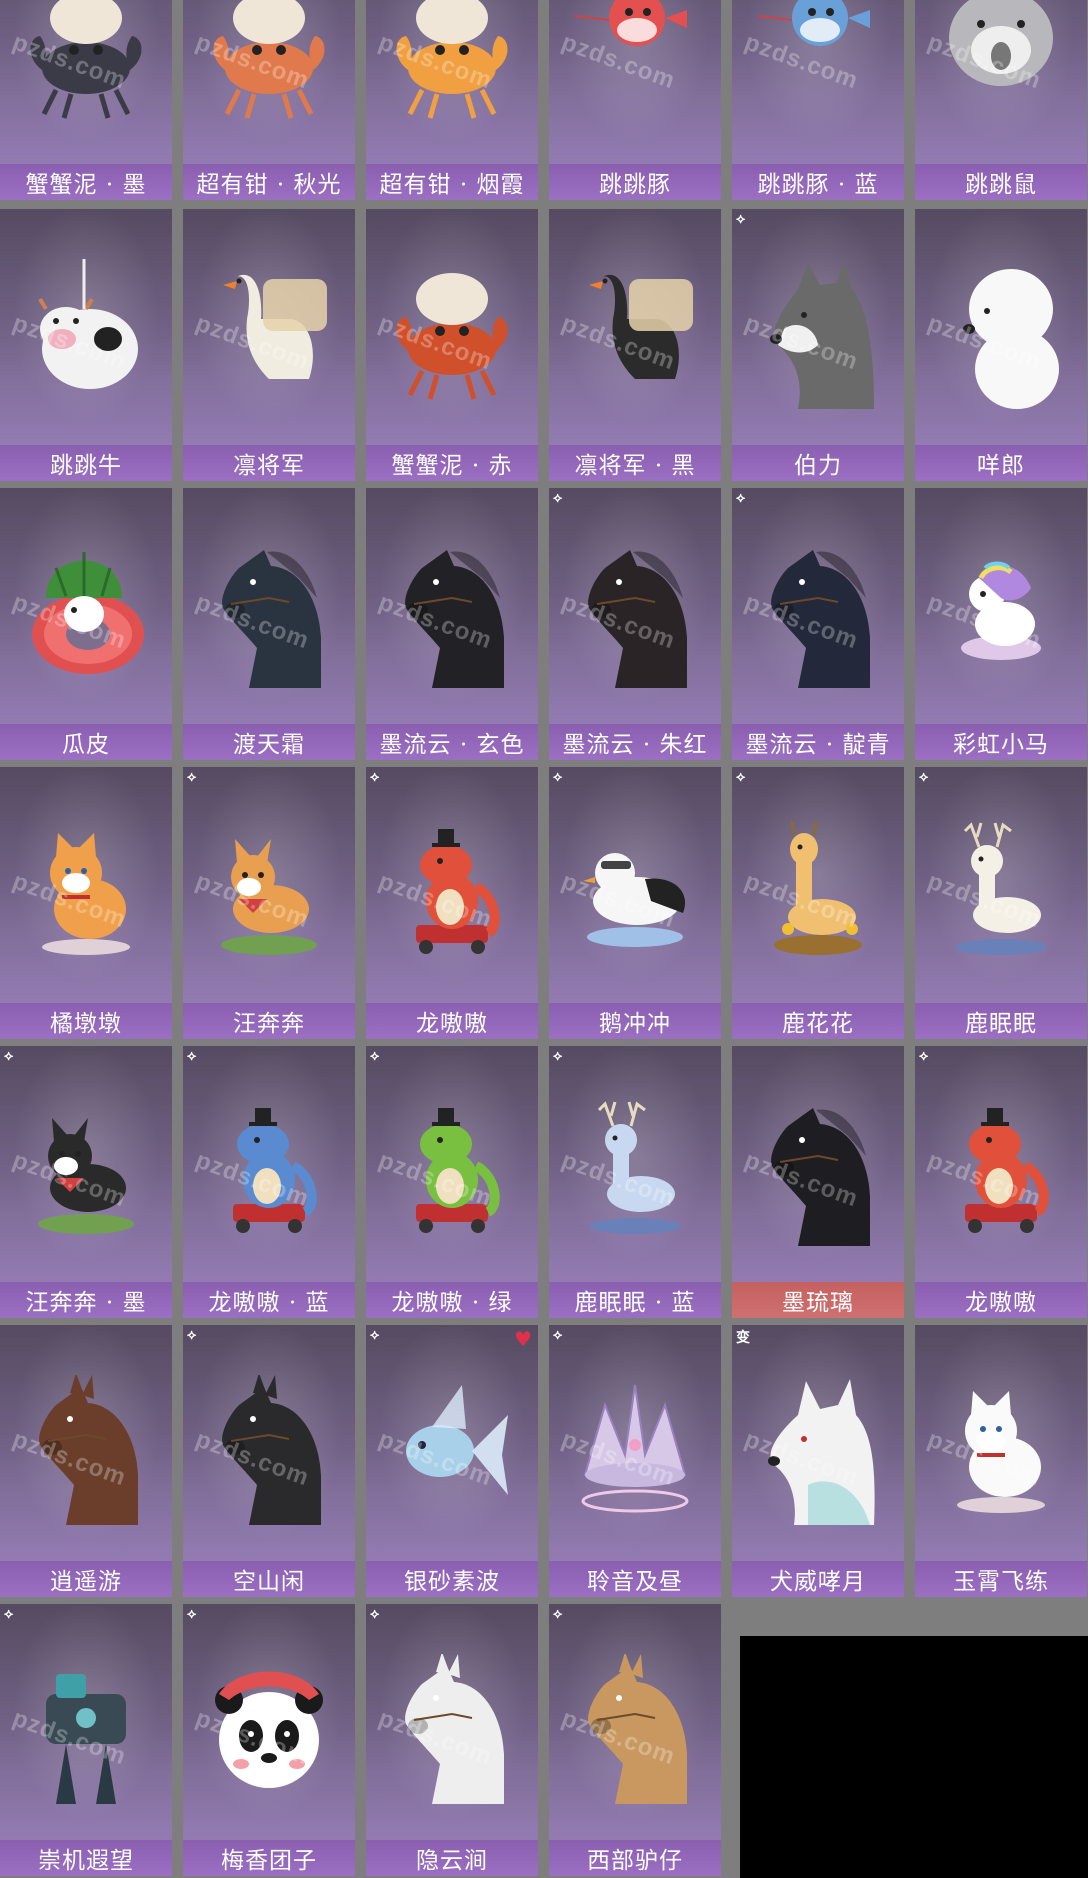 The image size is (1088, 1878). What do you see at coordinates (818, 1303) in the screenshot?
I see `mount-name-label: 墨琉璃` at bounding box center [818, 1303].